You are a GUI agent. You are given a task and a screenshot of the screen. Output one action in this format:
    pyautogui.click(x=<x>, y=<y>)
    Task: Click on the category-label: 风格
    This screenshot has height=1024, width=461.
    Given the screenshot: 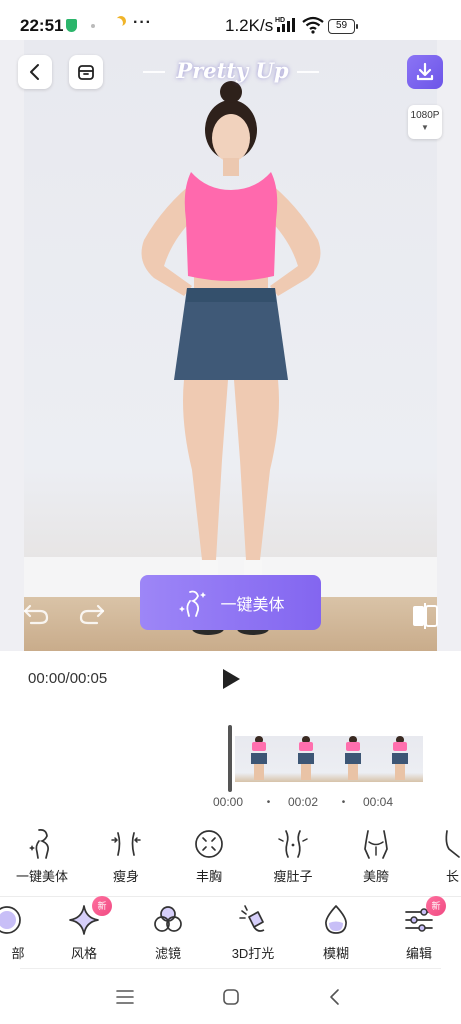 What is the action you would take?
    pyautogui.click(x=83, y=953)
    